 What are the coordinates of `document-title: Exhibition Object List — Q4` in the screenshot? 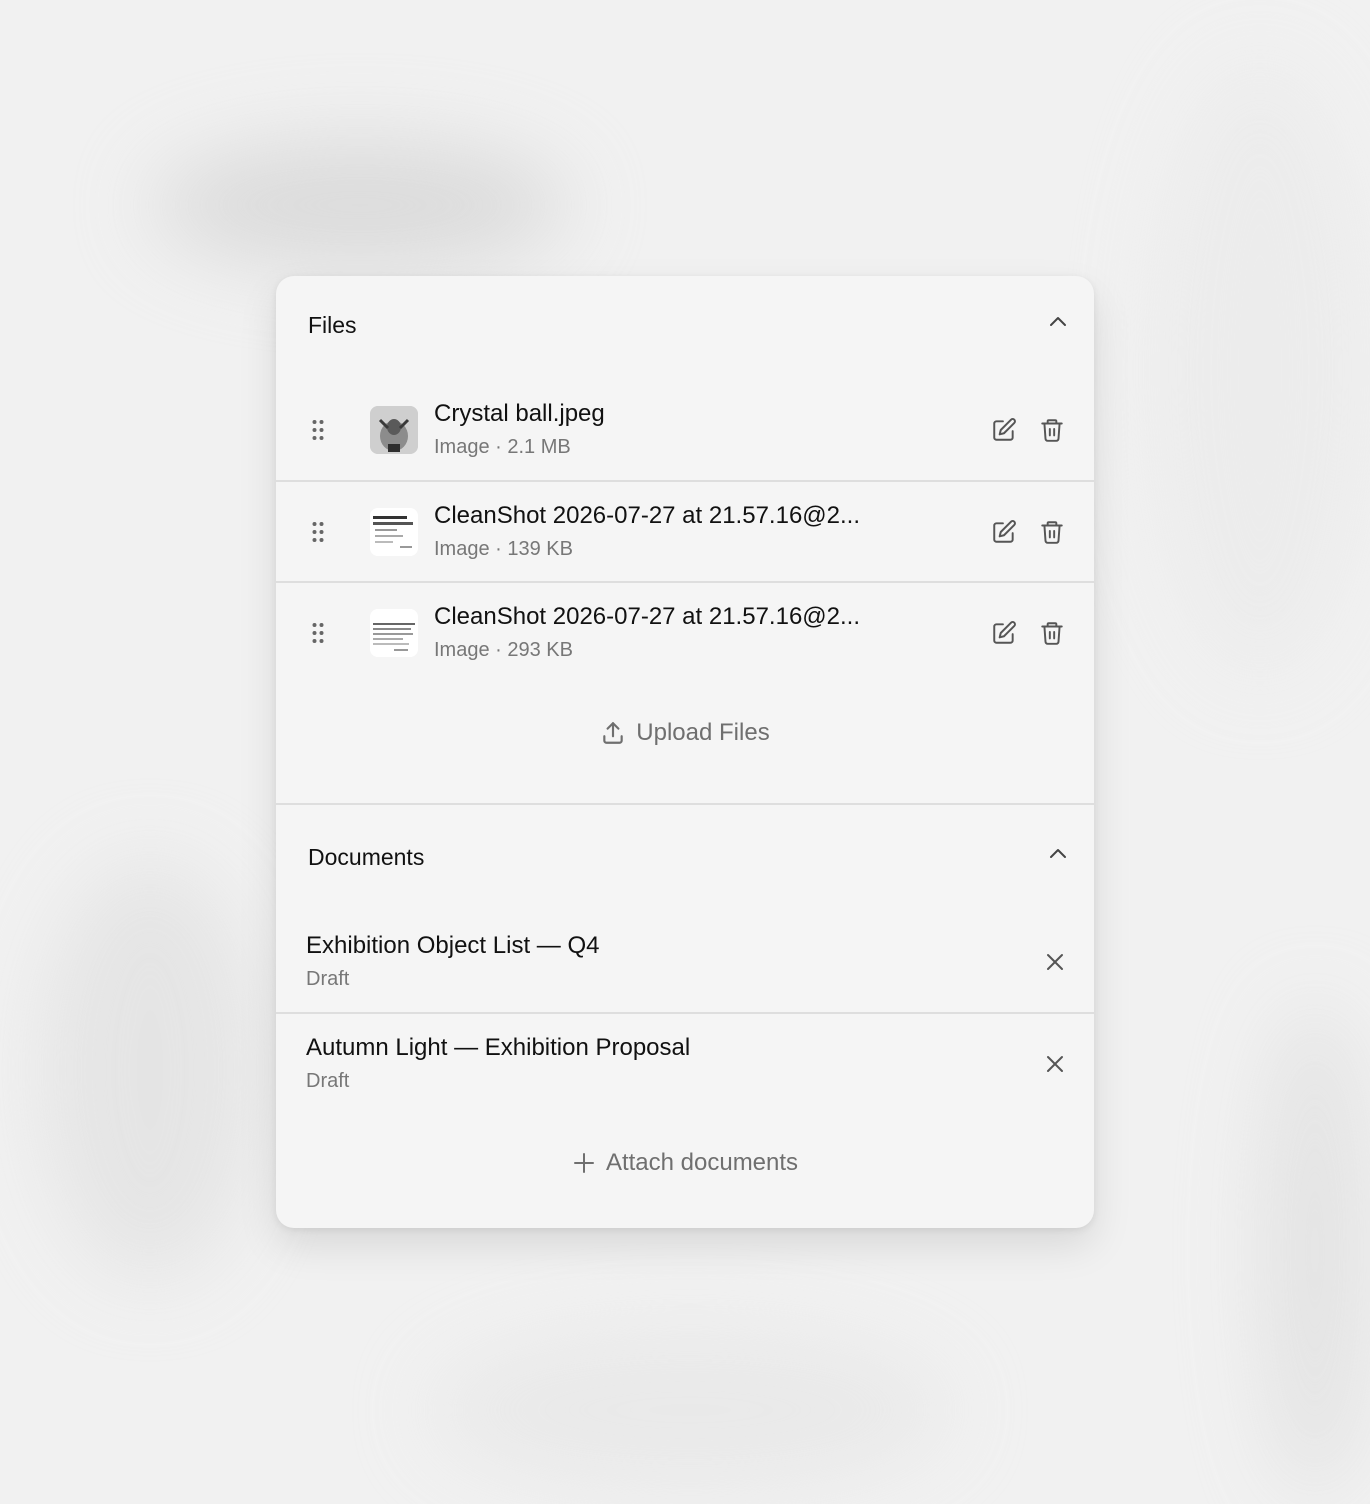 It's located at (453, 945).